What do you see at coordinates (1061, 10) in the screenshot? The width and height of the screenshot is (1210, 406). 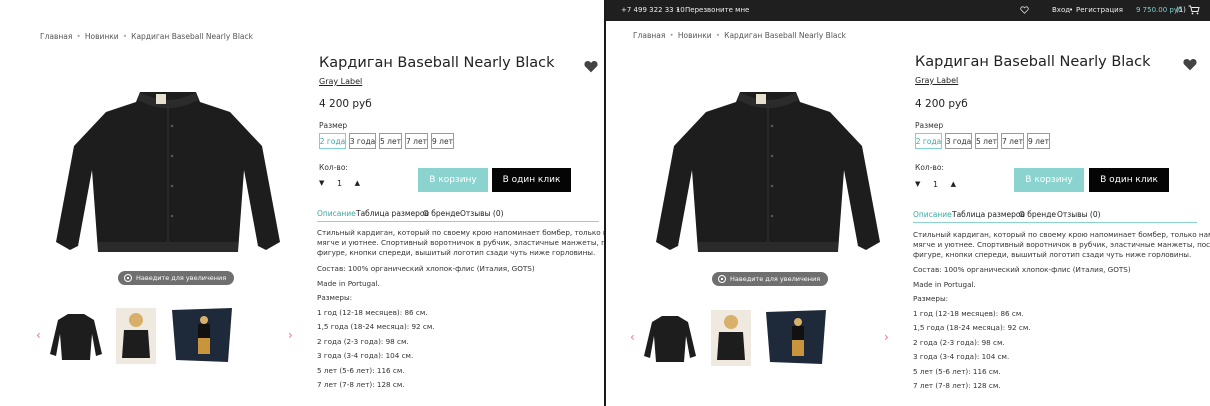 I see `login-link: Вход` at bounding box center [1061, 10].